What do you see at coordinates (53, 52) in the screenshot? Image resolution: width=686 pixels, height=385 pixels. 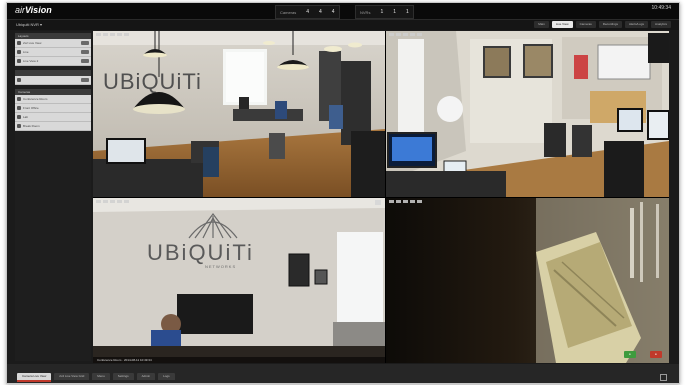 I see `layout-item: Live` at bounding box center [53, 52].